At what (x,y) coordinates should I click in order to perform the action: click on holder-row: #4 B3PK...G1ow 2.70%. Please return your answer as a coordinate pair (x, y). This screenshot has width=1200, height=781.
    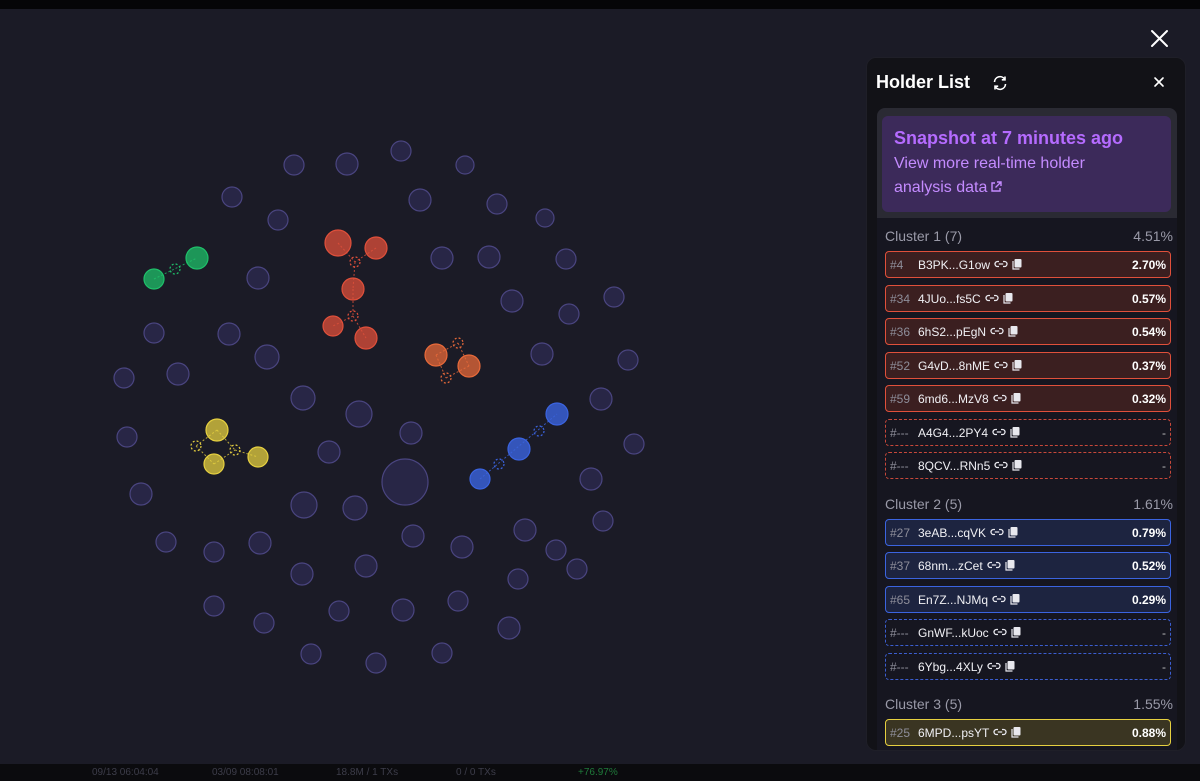
    Looking at the image, I should click on (1028, 264).